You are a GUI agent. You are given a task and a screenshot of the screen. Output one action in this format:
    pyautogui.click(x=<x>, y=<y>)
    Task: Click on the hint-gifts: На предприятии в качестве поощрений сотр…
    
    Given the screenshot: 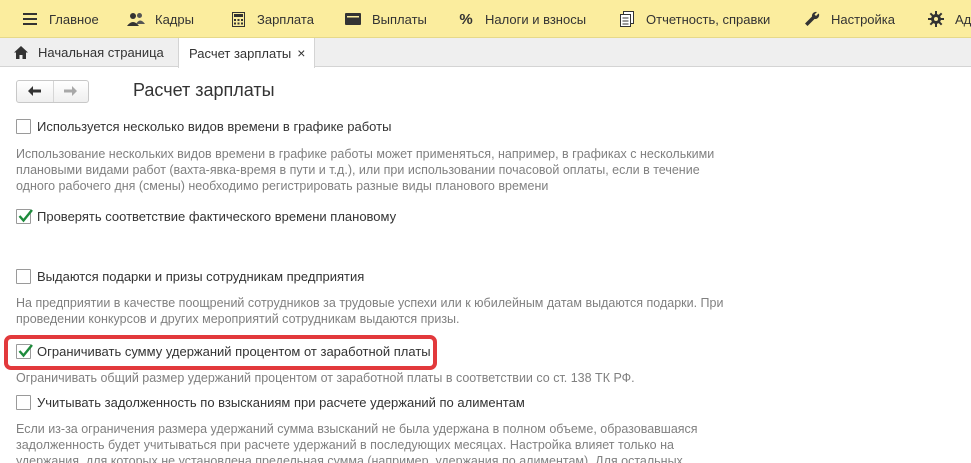 What is the action you would take?
    pyautogui.click(x=369, y=311)
    